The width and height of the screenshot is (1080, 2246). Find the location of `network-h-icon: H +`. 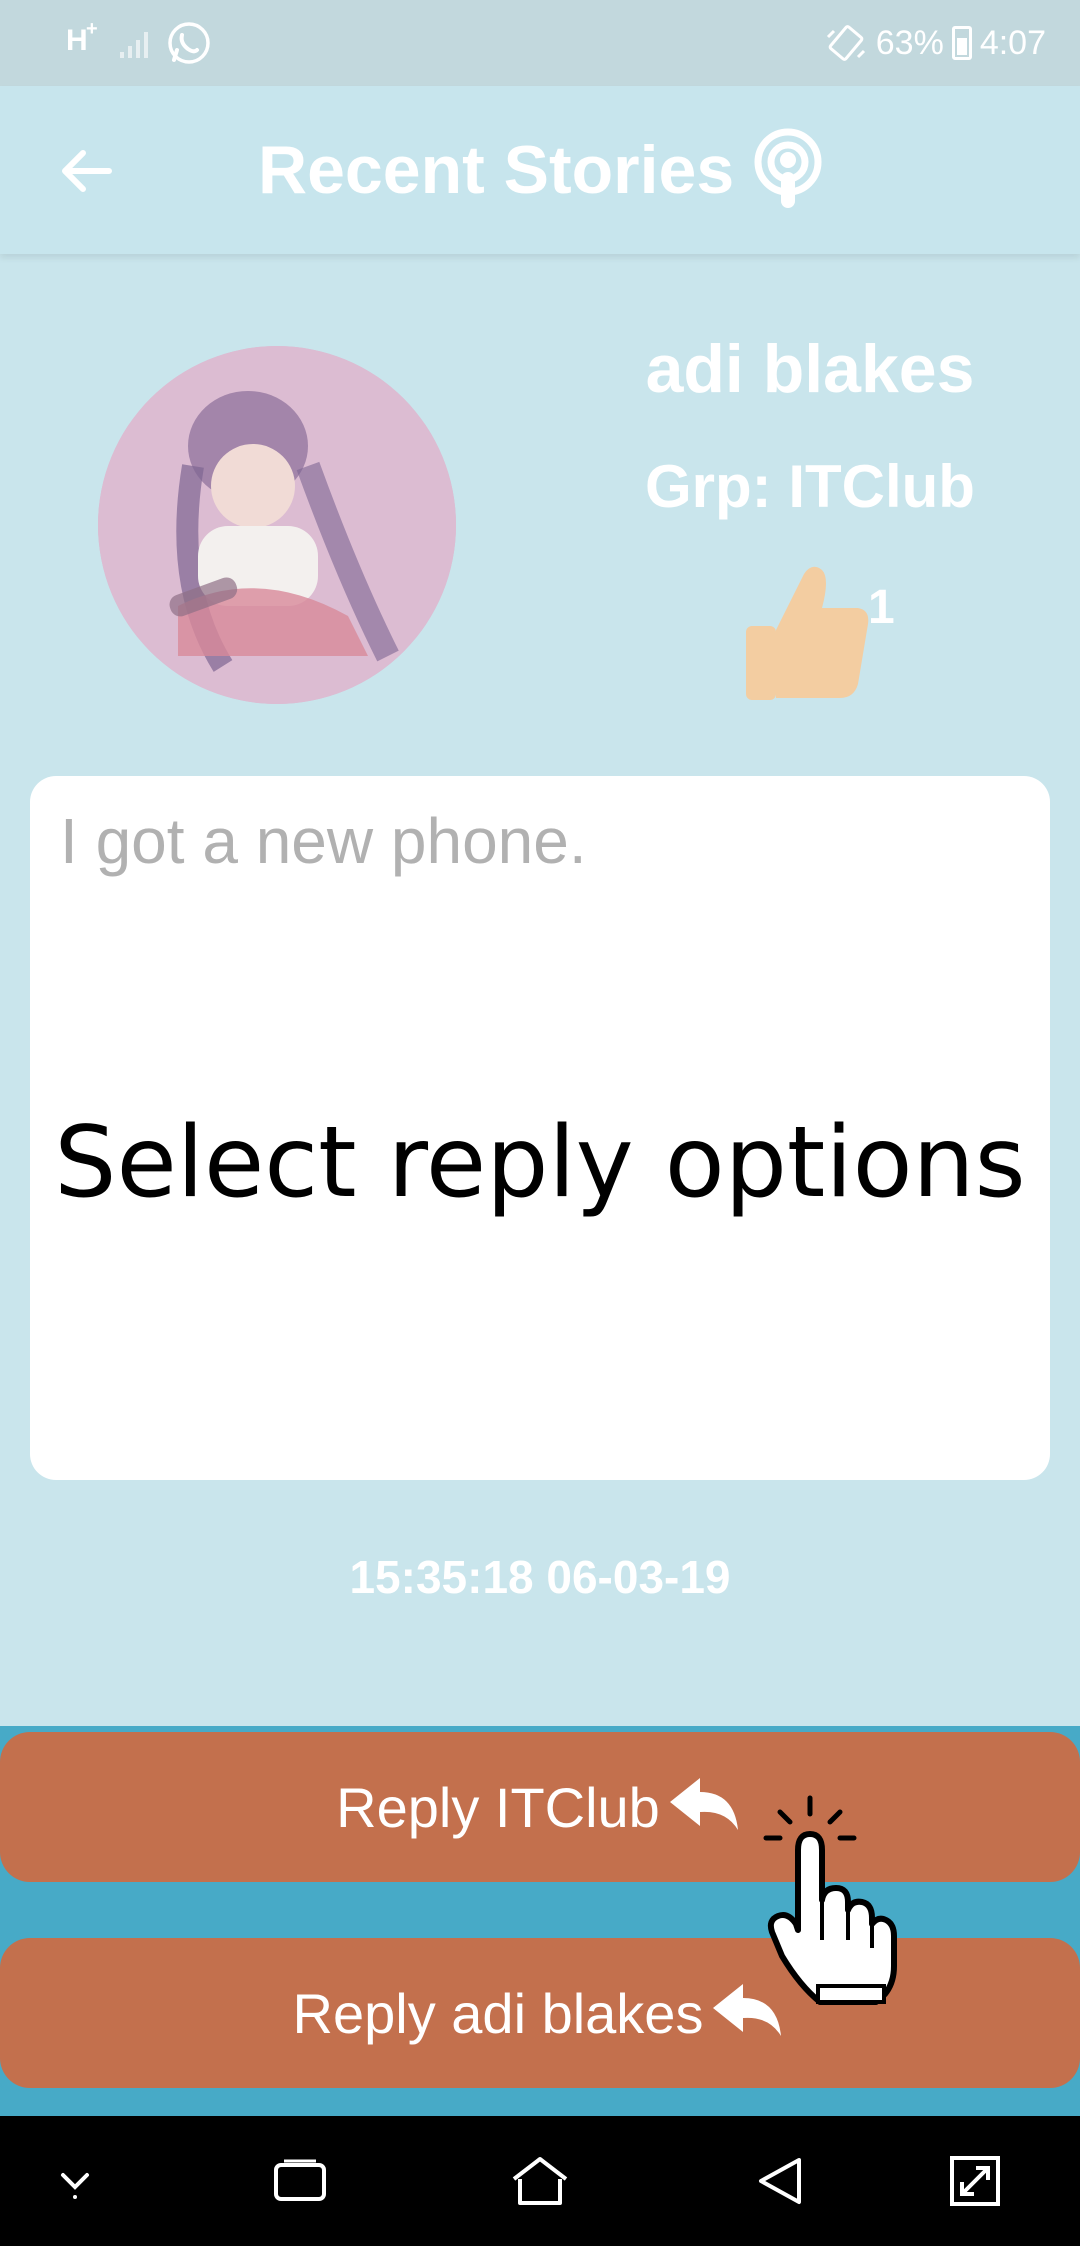

network-h-icon: H + is located at coordinates (82, 43).